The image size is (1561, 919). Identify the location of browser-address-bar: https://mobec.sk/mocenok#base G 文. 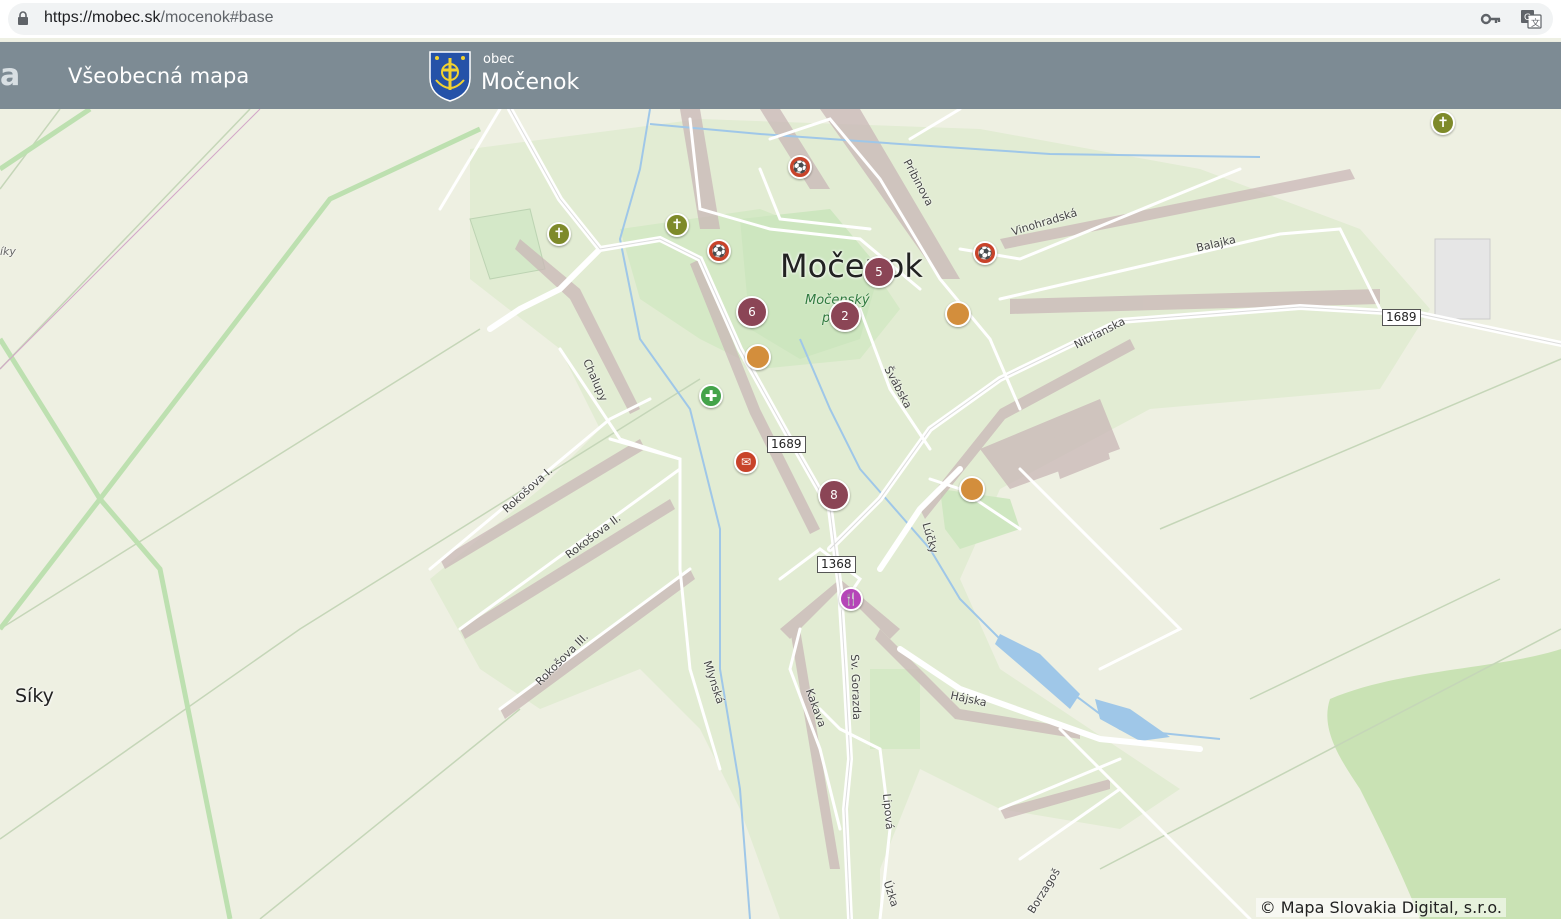
(780, 19).